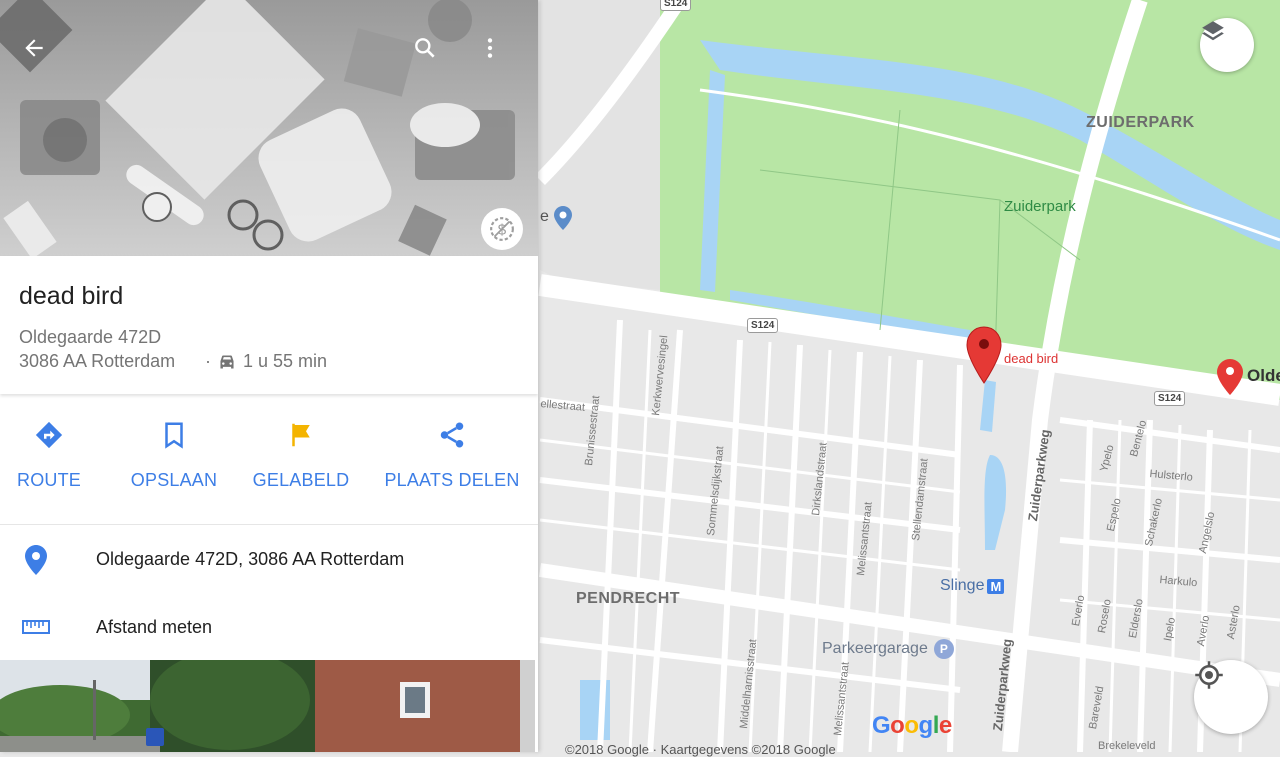  I want to click on drive-time-text: 1 u 55 min, so click(285, 361).